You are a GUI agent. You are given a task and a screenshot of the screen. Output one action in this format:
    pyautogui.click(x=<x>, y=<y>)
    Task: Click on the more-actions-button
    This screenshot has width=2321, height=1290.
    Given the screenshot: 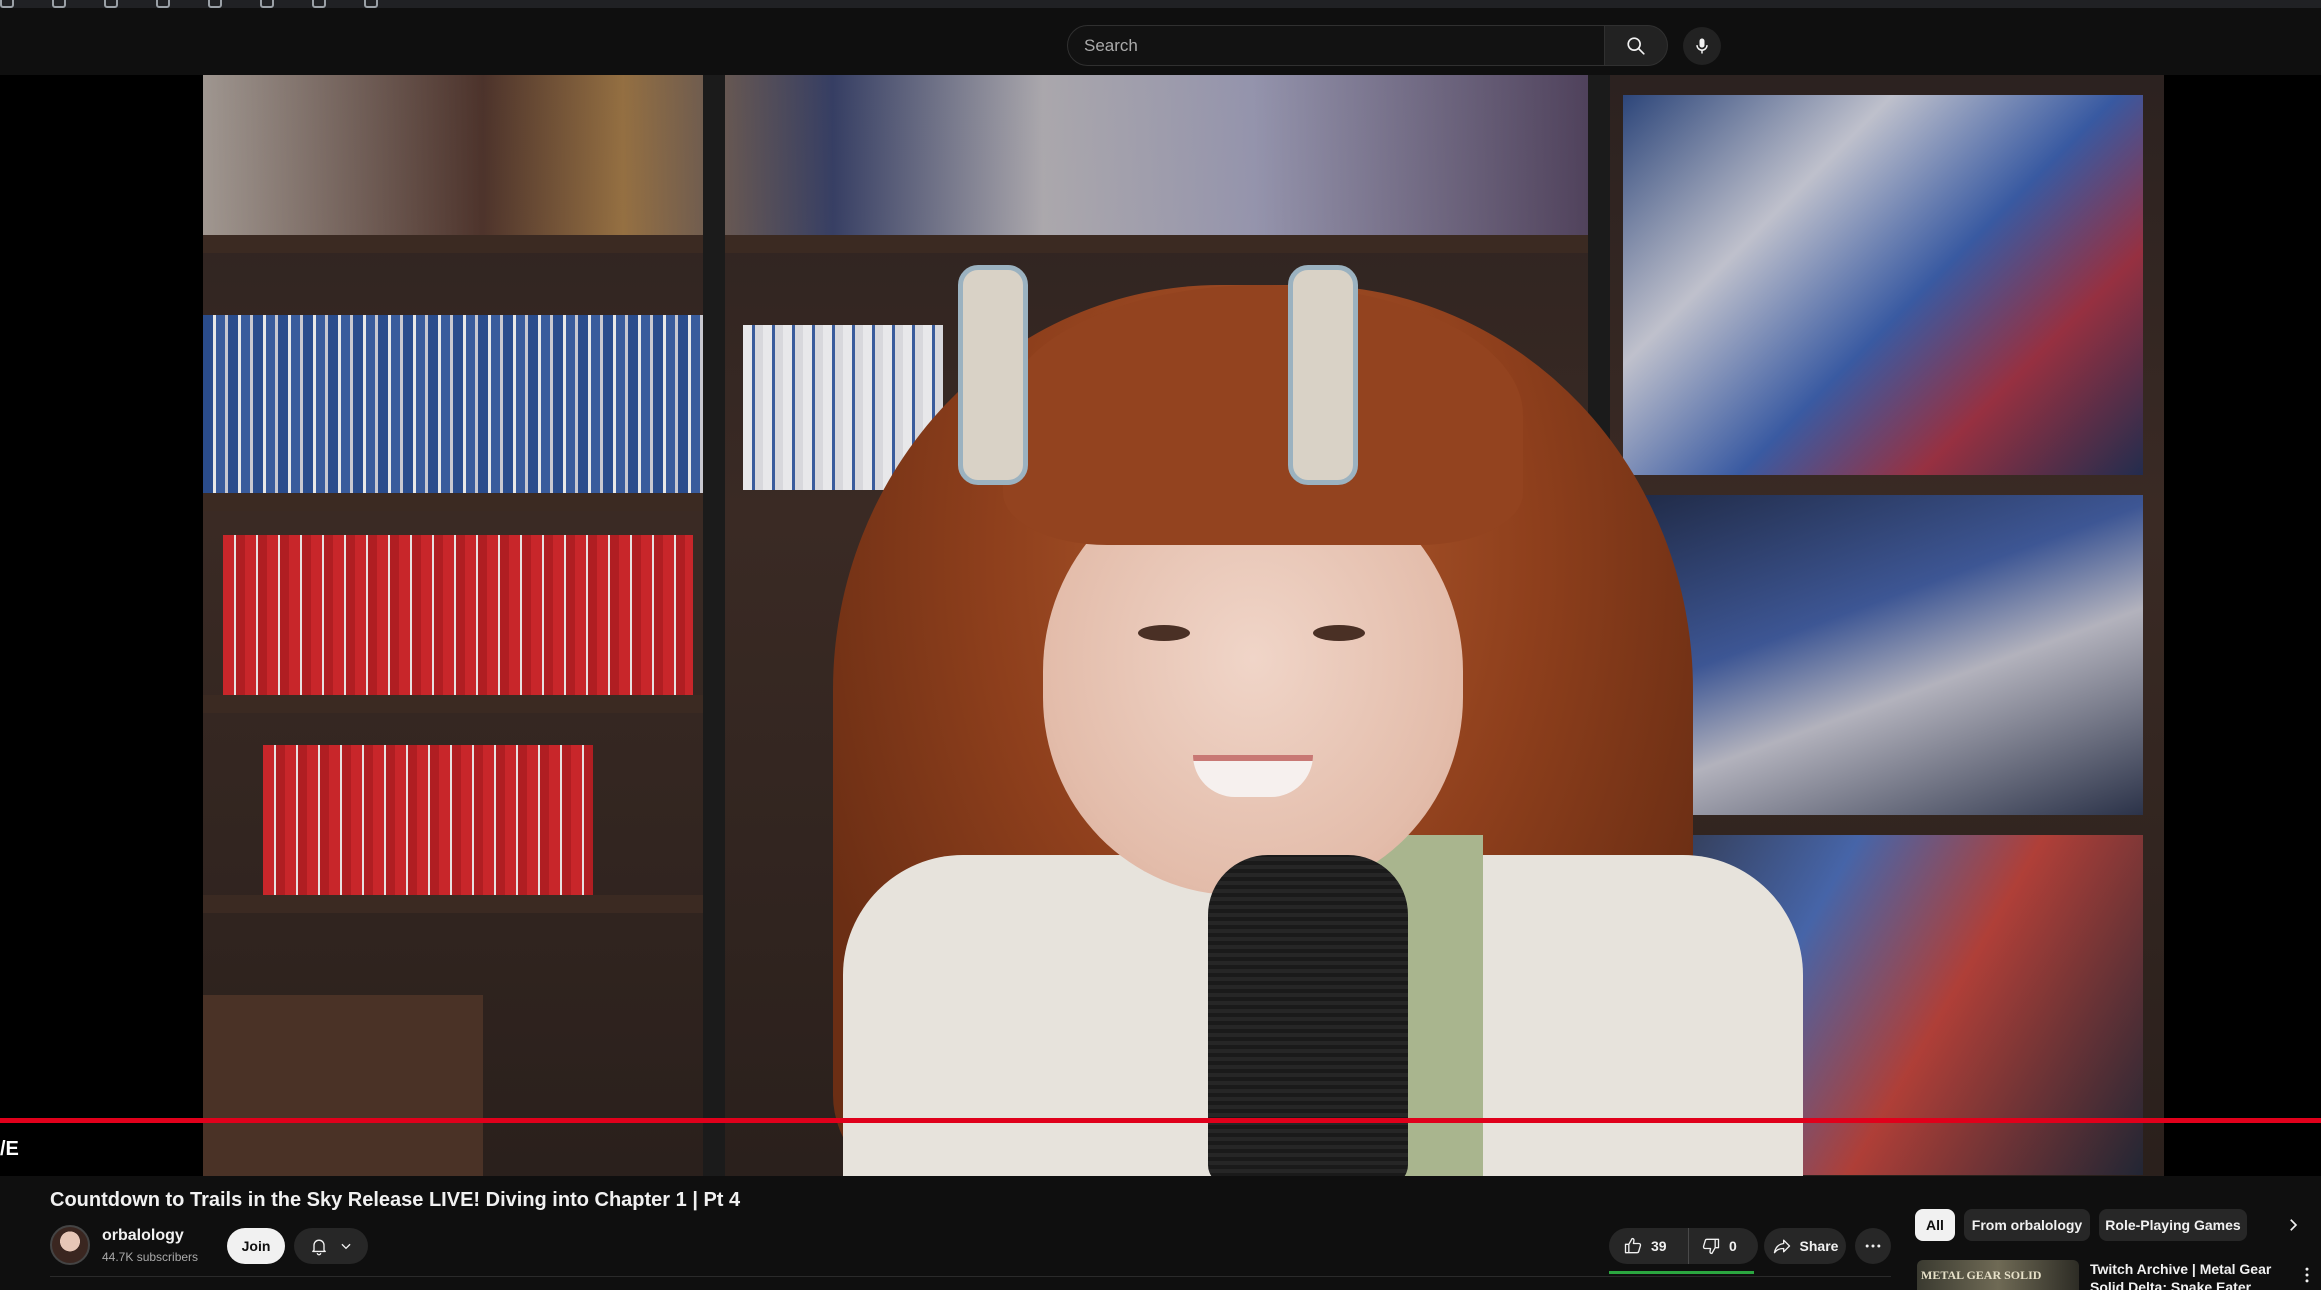 What is the action you would take?
    pyautogui.click(x=1873, y=1246)
    